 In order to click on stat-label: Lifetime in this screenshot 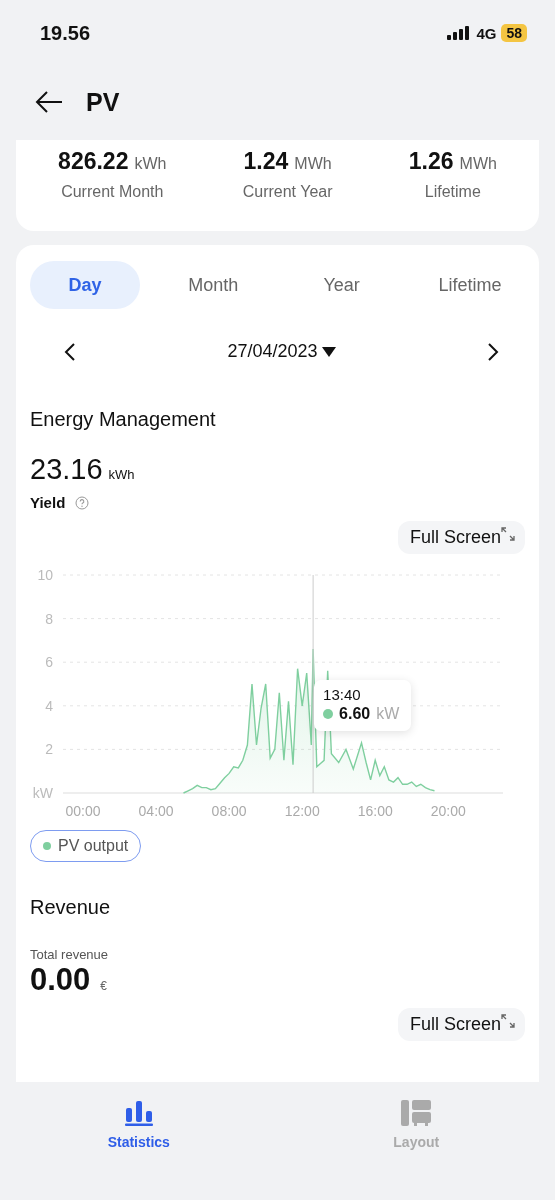, I will do `click(452, 192)`.